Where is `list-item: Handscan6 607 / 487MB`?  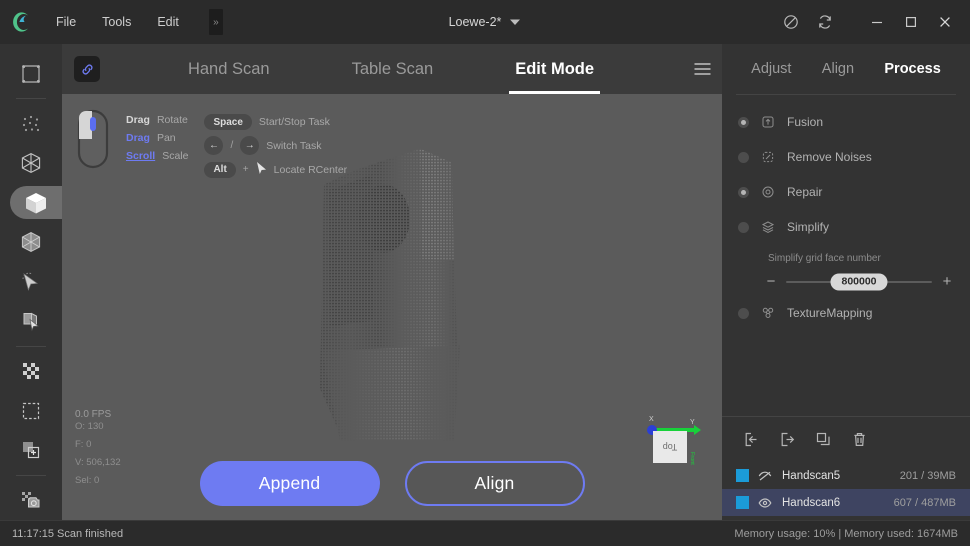
list-item: Handscan6 607 / 487MB is located at coordinates (846, 502).